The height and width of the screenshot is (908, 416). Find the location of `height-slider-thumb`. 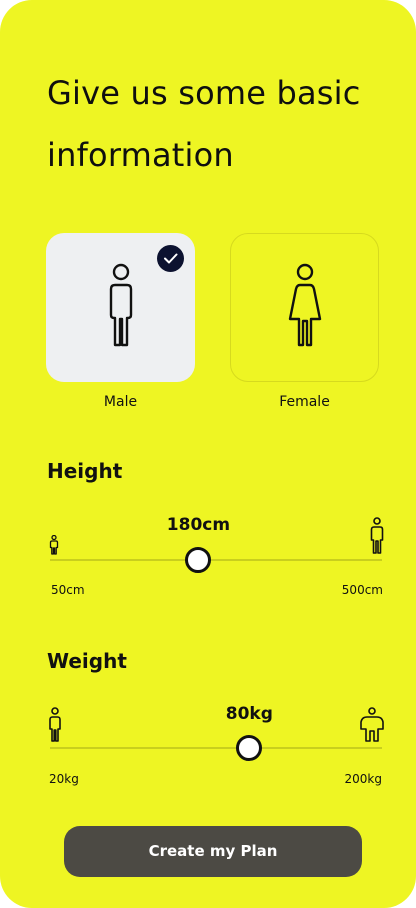

height-slider-thumb is located at coordinates (198, 560).